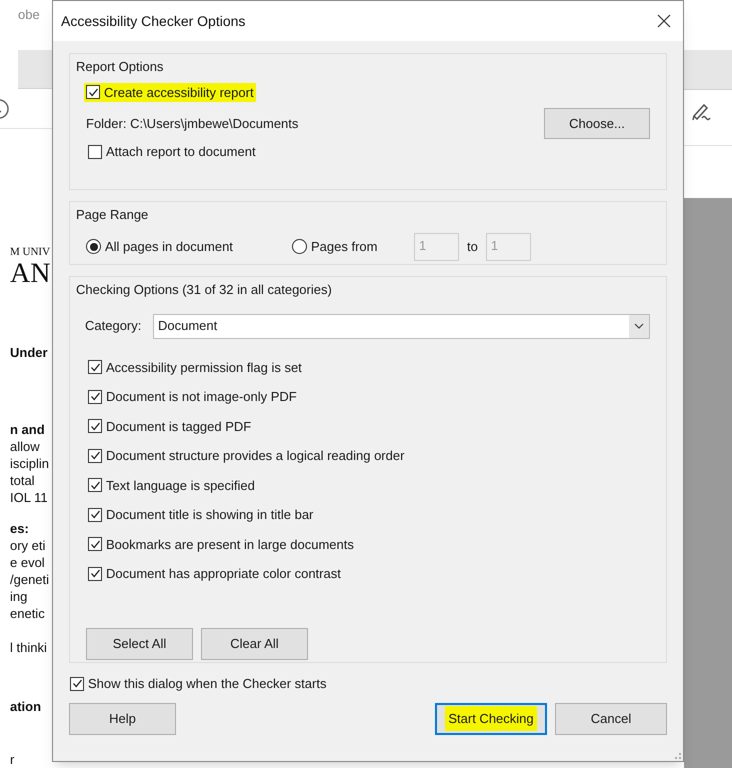 The image size is (732, 768). What do you see at coordinates (210, 515) in the screenshot?
I see `checkbox-label: Document title is showing in title bar` at bounding box center [210, 515].